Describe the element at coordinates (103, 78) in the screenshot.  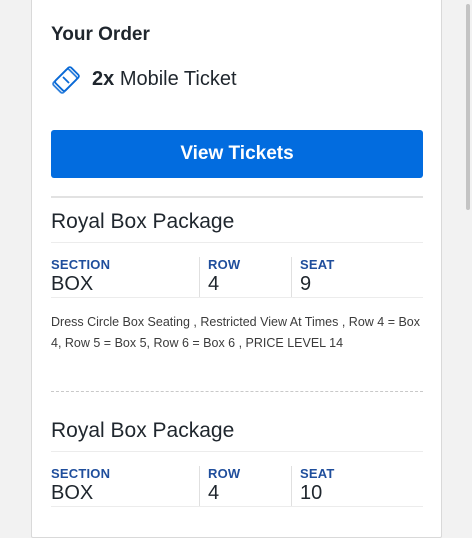
I see `ticket-count: 2x` at that location.